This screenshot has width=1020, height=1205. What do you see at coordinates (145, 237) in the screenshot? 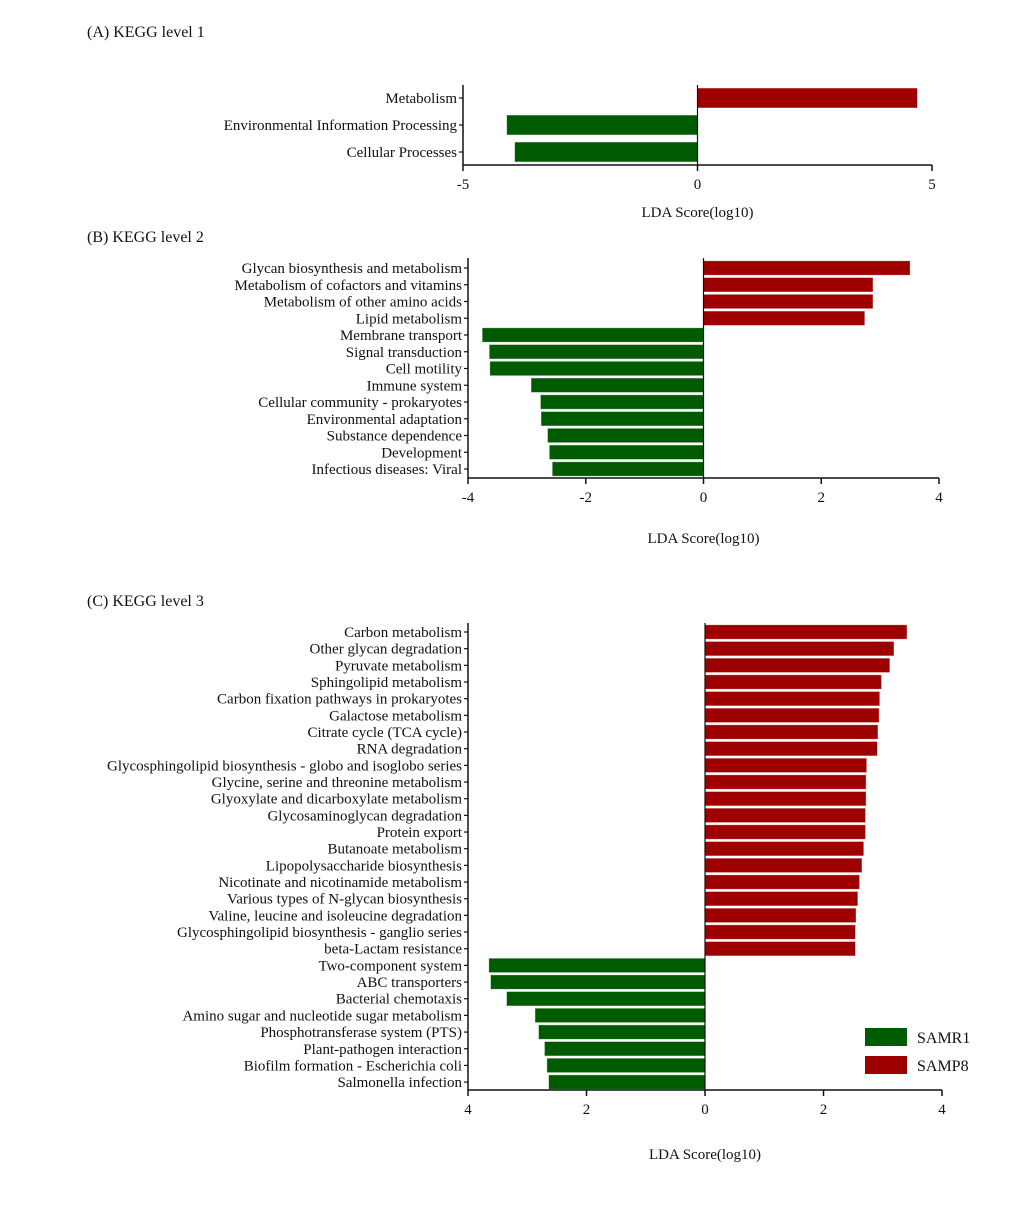
I see `panel-title: (B) KEGG level 2` at bounding box center [145, 237].